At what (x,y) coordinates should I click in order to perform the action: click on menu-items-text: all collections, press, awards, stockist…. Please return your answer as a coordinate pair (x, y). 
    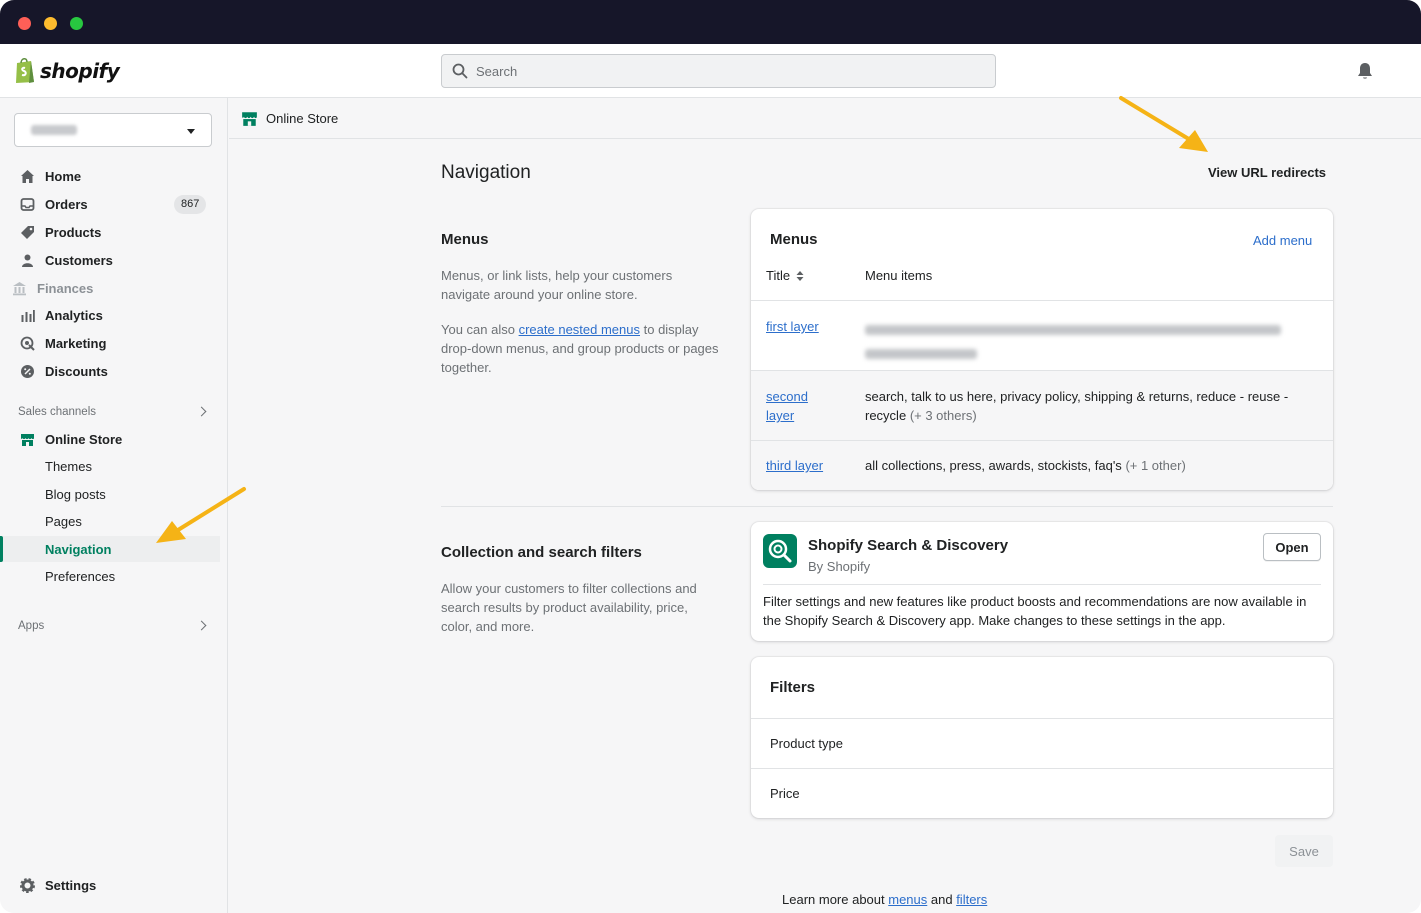
    Looking at the image, I should click on (1090, 465).